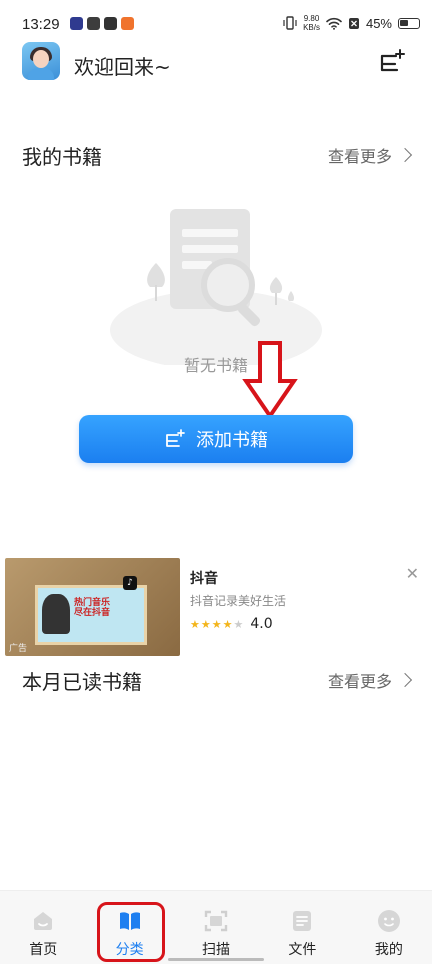 This screenshot has width=432, height=964. I want to click on bottom-nav: 首页 分类 扫描 文件 我的, so click(216, 927).